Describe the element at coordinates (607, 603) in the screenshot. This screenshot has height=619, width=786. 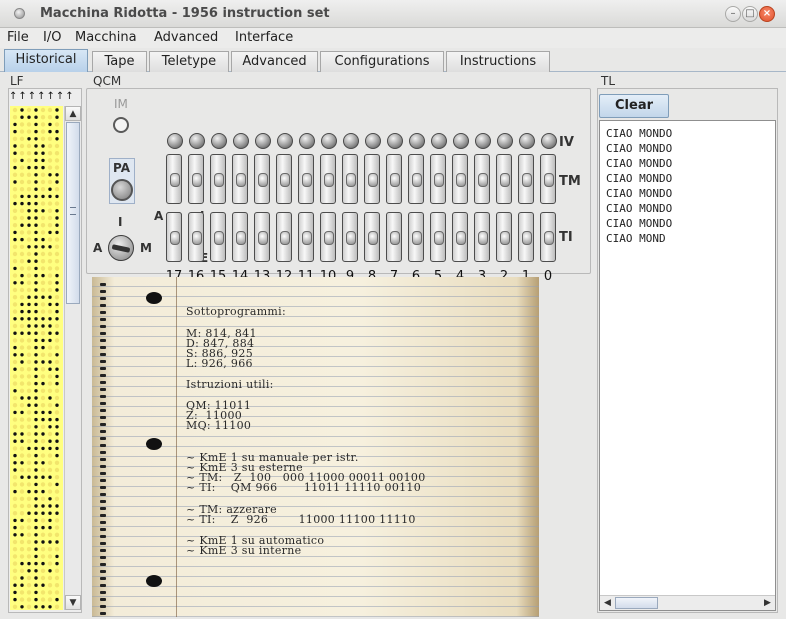
I see `scroll-left-icon: ◀` at that location.